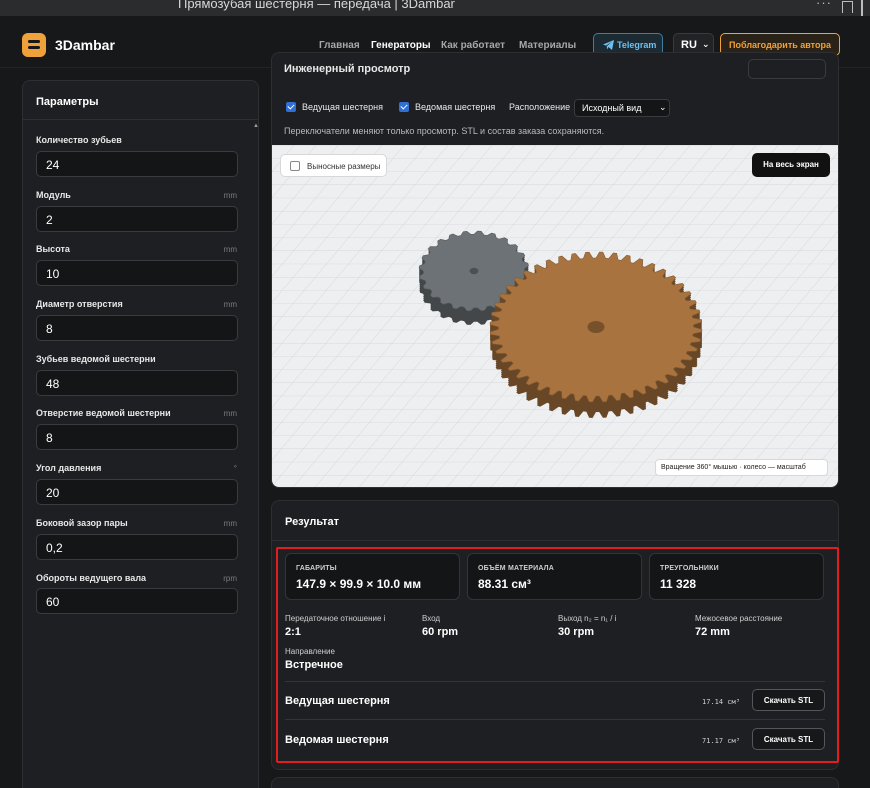 Image resolution: width=870 pixels, height=788 pixels. I want to click on bore-label: Диаметр отверстия, so click(79, 304).